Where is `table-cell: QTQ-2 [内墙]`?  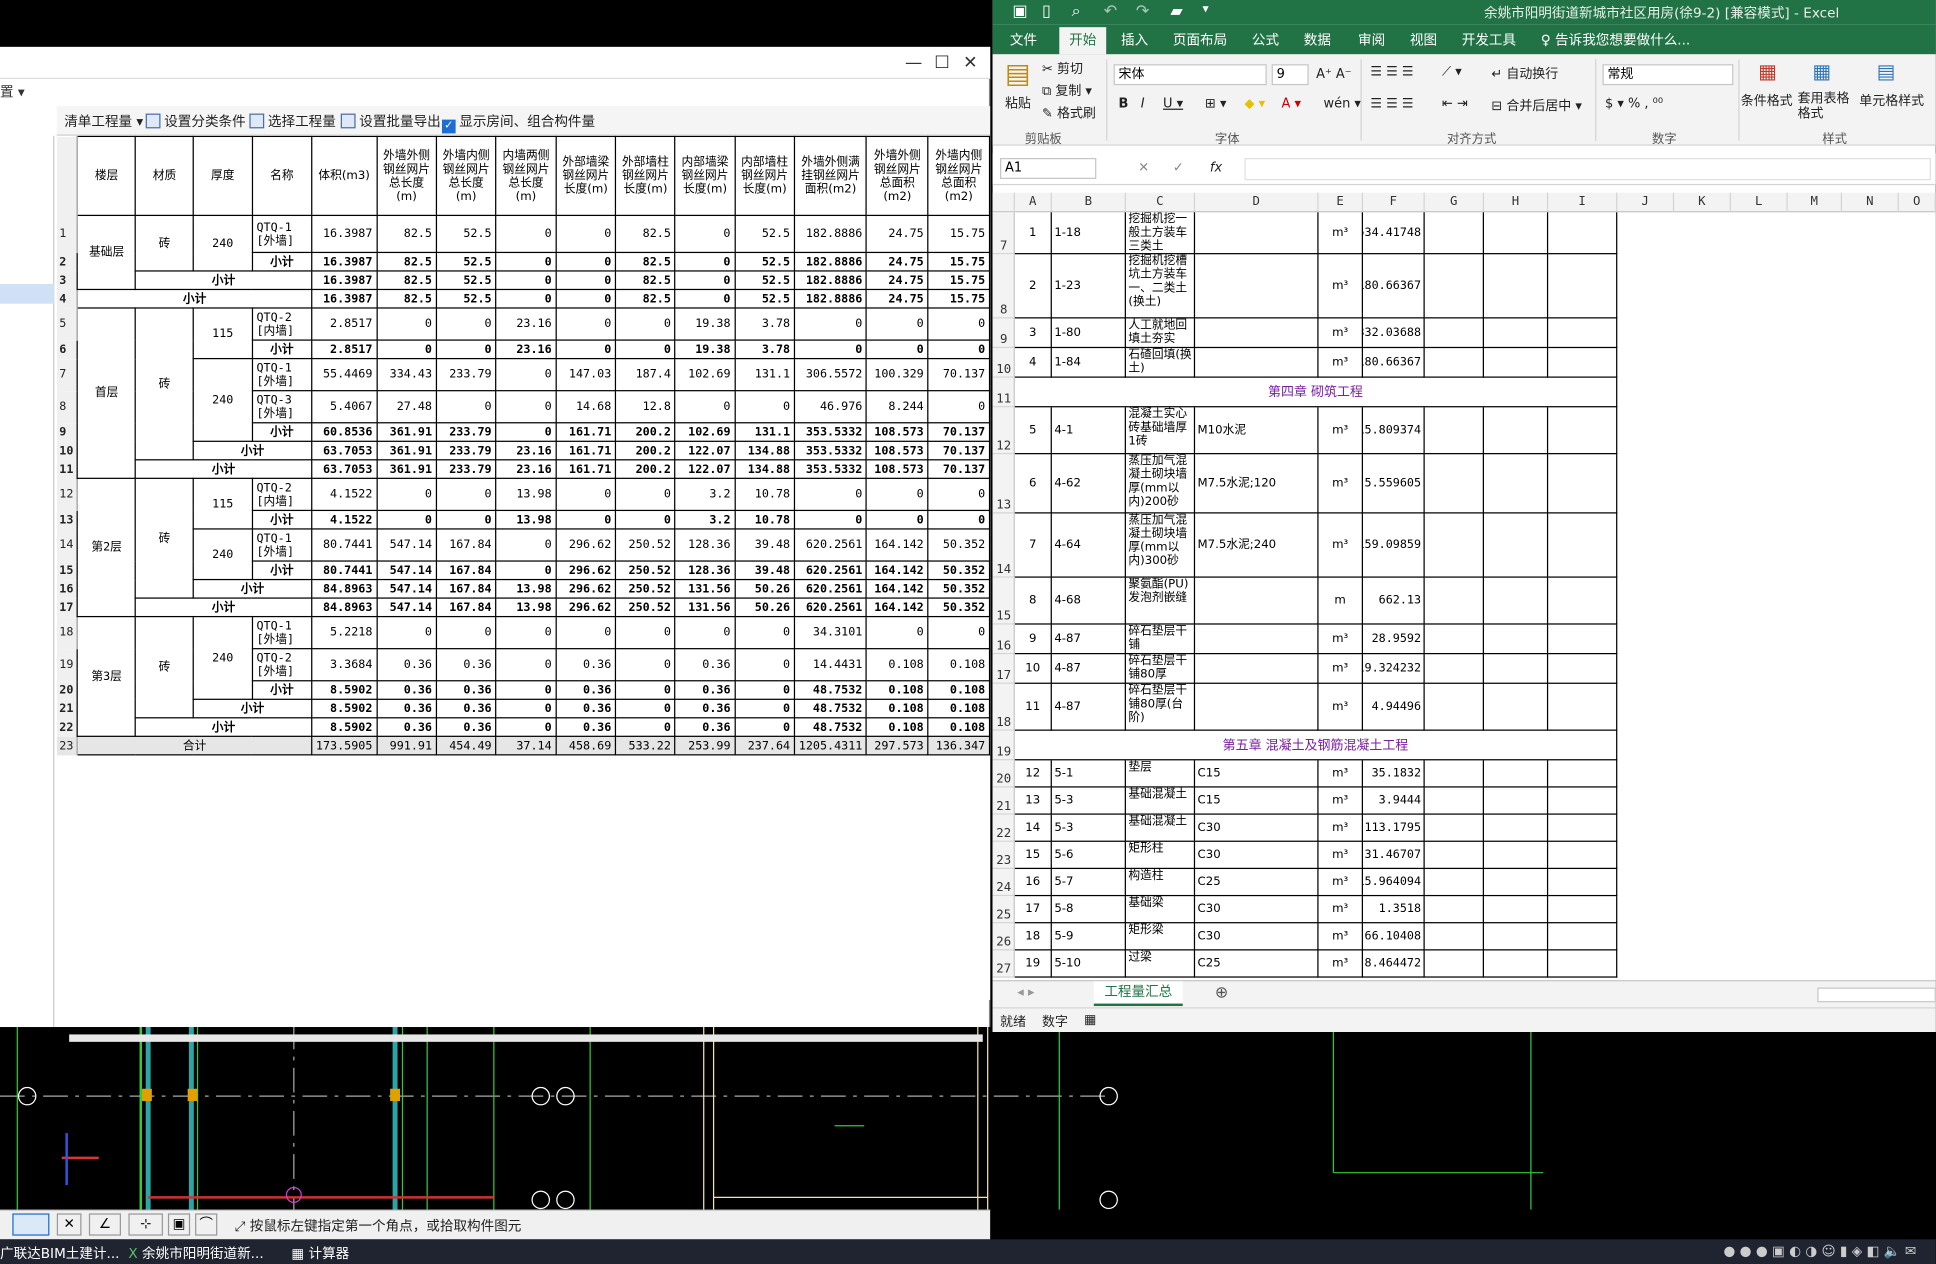
table-cell: QTQ-2 [内墙] is located at coordinates (282, 494).